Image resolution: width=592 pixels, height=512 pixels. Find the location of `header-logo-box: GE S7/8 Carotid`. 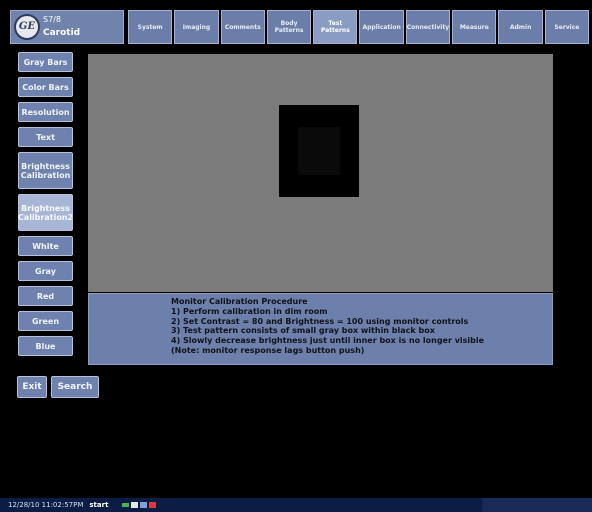

header-logo-box: GE S7/8 Carotid is located at coordinates (67, 27).